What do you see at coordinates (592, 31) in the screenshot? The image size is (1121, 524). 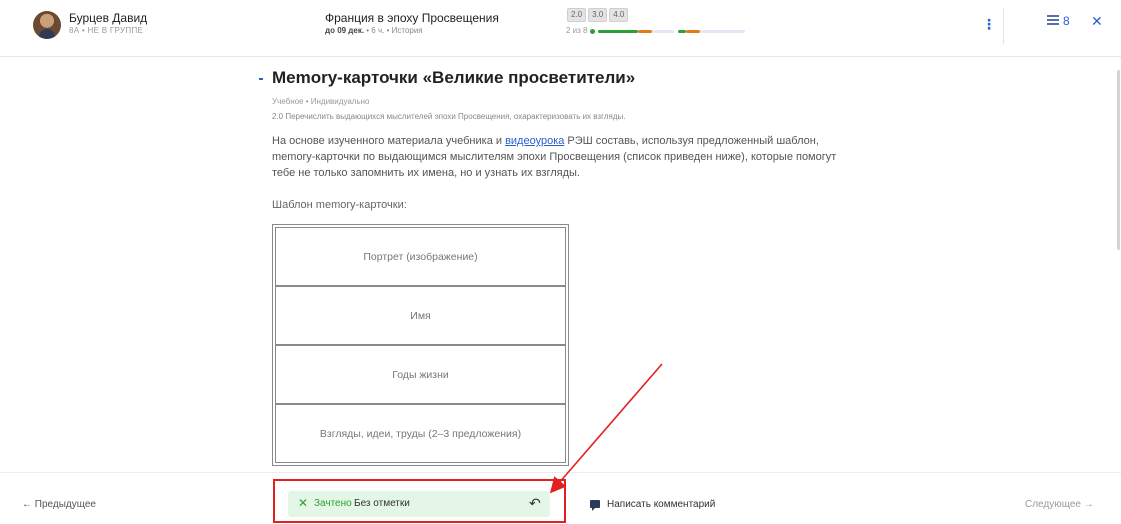 I see `progress-dot` at bounding box center [592, 31].